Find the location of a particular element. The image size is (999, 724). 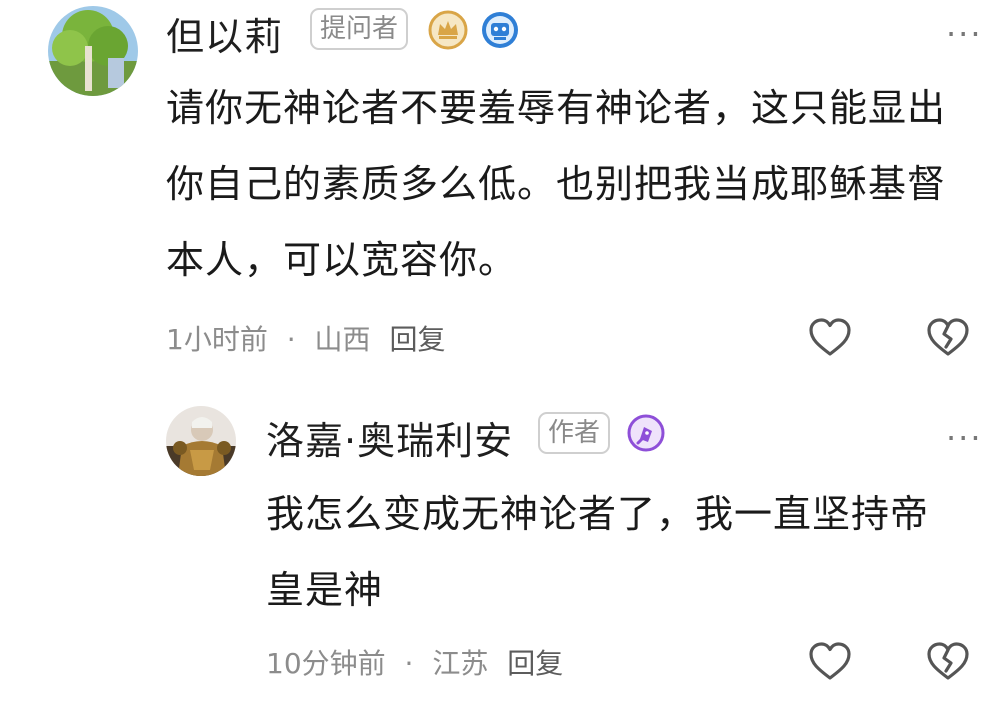

pen-badge-icon is located at coordinates (646, 433).